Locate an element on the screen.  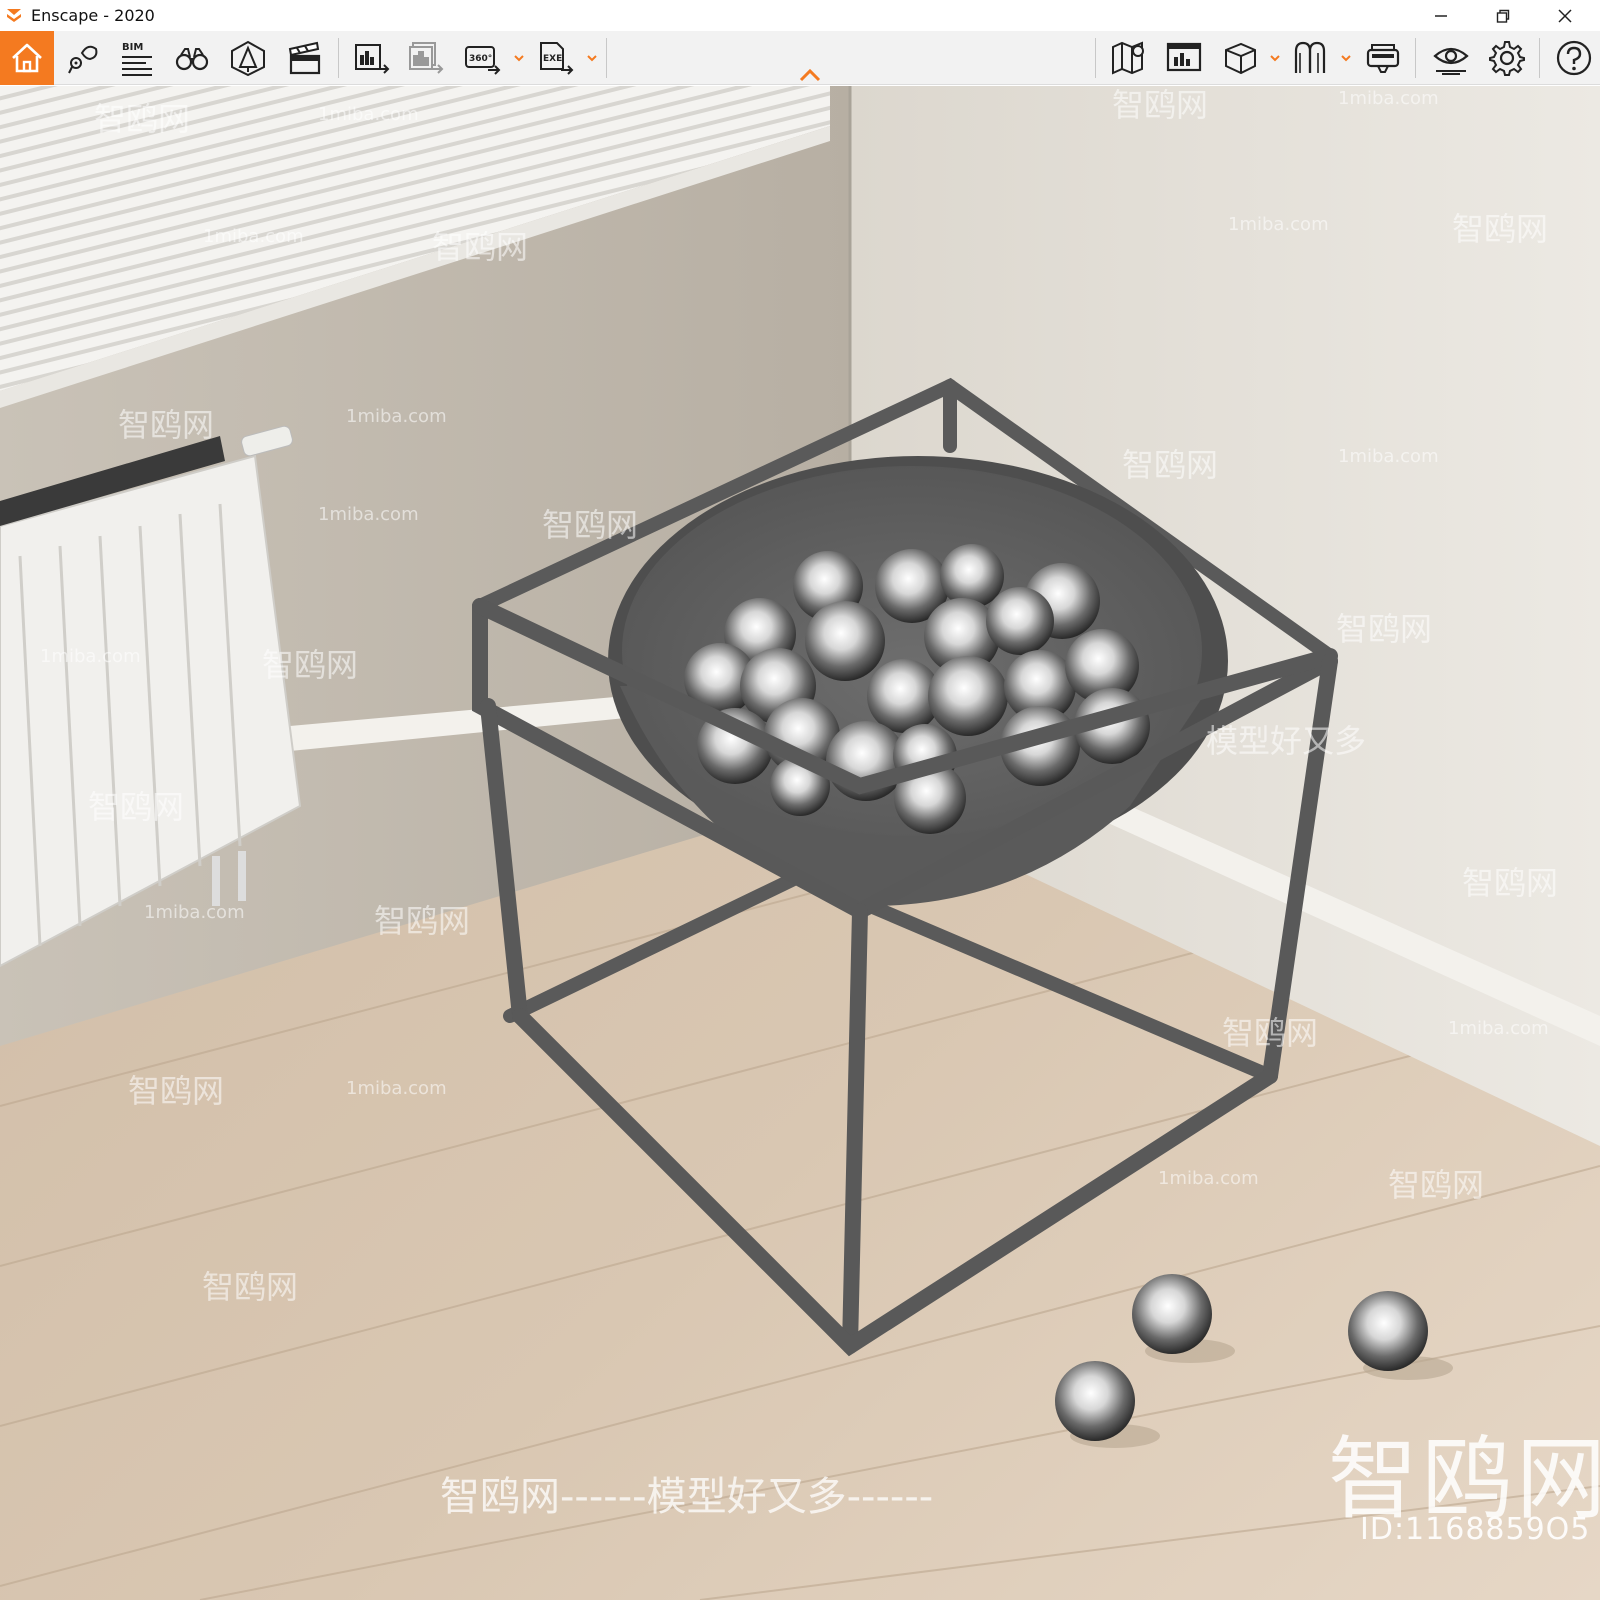
restore-button is located at coordinates (1503, 15).